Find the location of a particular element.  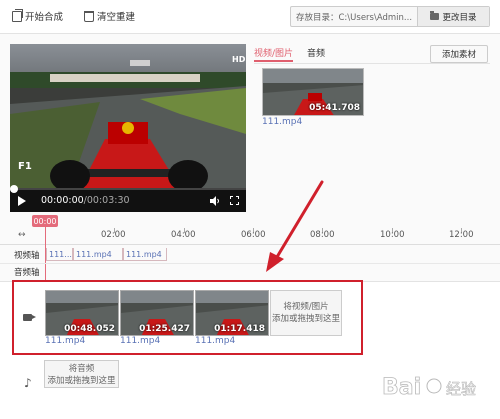

drop-audio-line2: 添加或拖拽到这里 is located at coordinates (81, 381).